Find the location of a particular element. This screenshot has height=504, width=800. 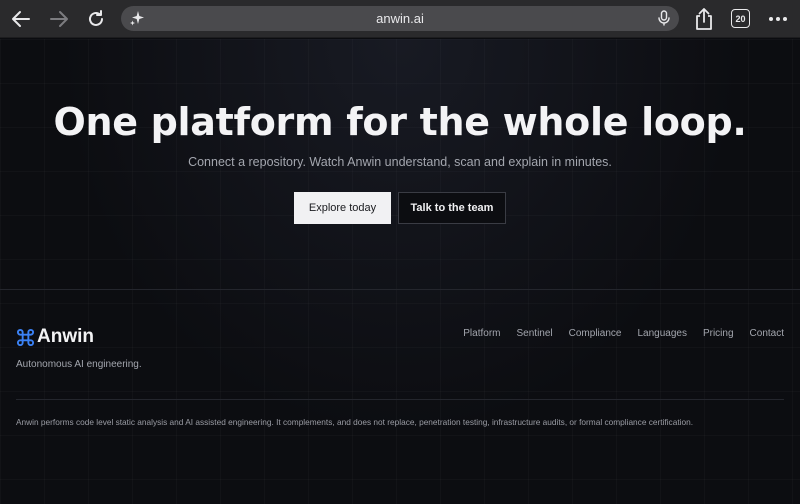

arrow-left-icon is located at coordinates (21, 19).